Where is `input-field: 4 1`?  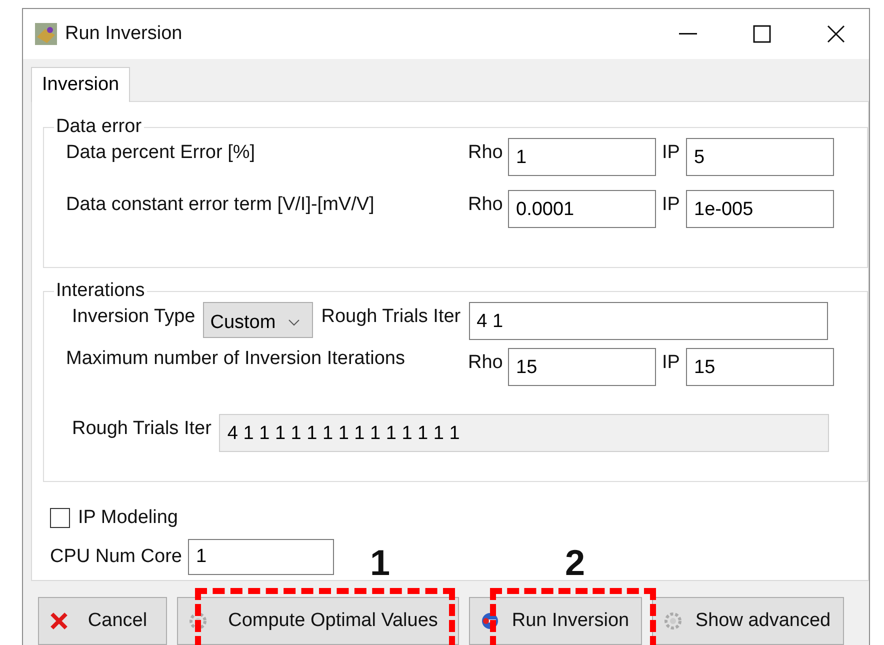
input-field: 4 1 is located at coordinates (648, 321).